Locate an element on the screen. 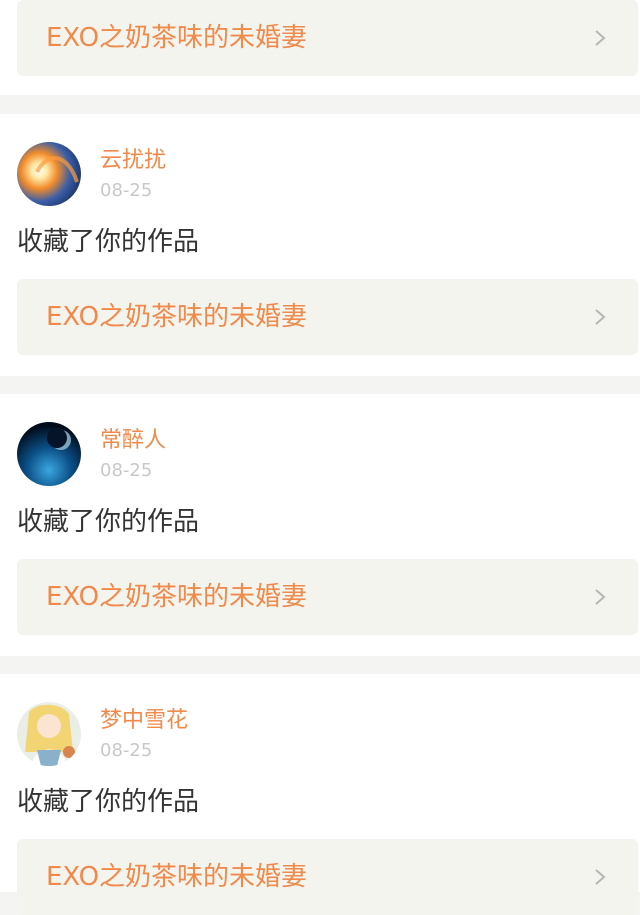 This screenshot has height=915, width=640. user-name: 云扰扰 is located at coordinates (133, 161).